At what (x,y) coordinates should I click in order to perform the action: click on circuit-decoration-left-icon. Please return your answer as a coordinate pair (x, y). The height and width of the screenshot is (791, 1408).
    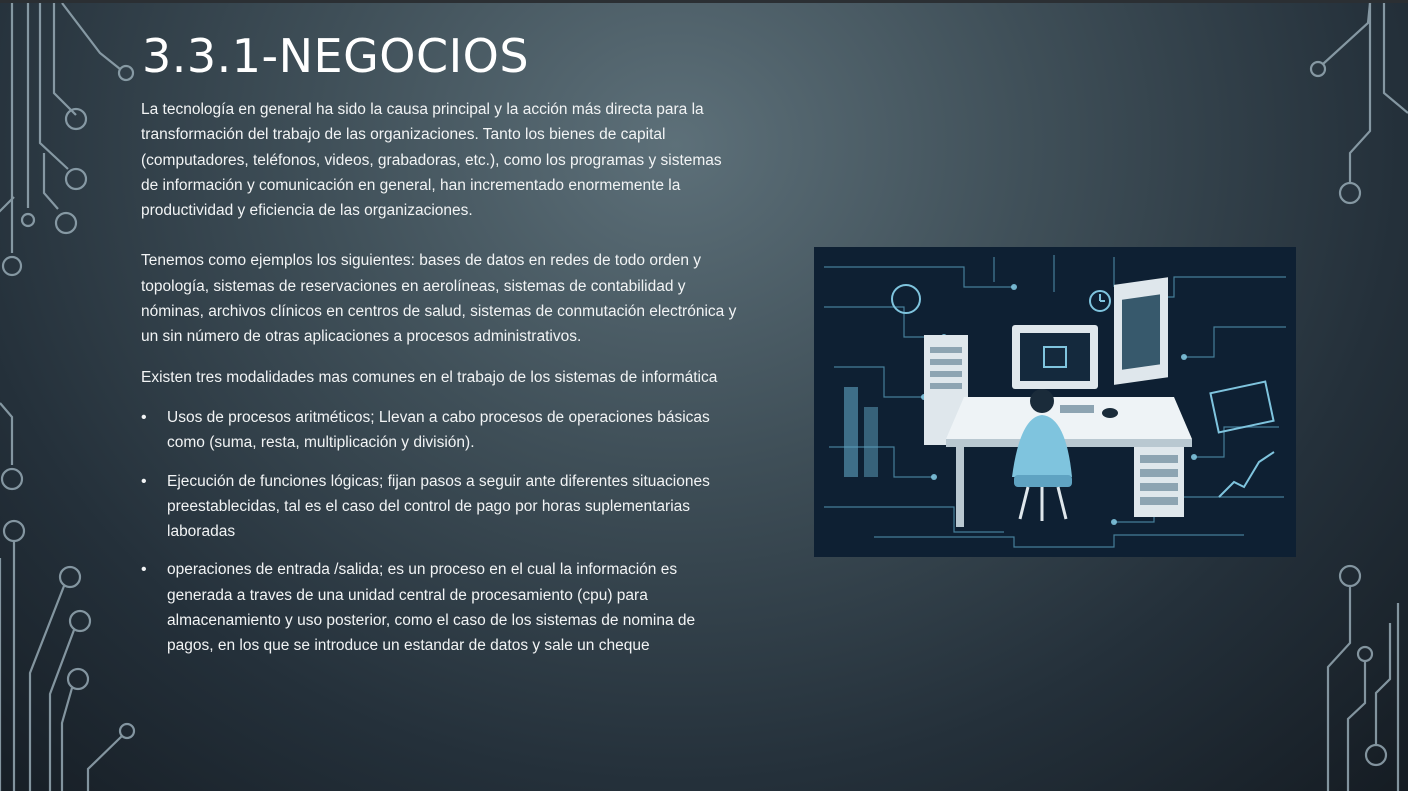
    Looking at the image, I should click on (68, 397).